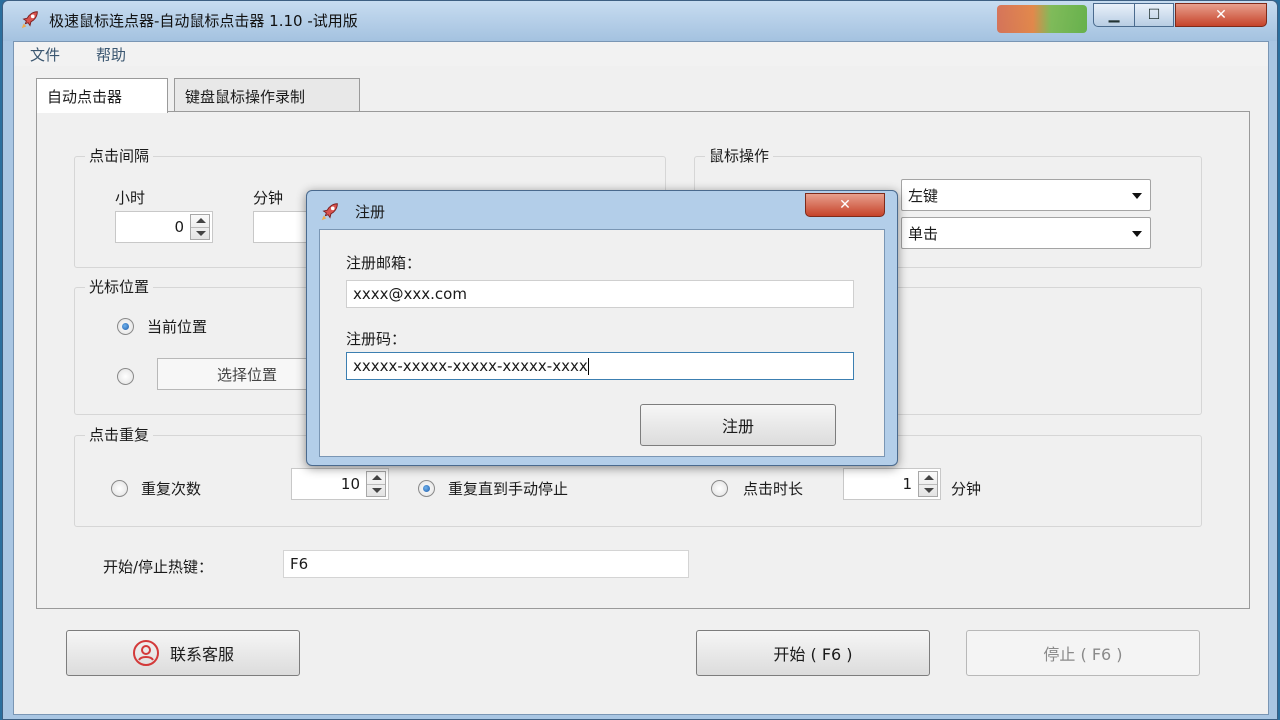 This screenshot has width=1280, height=720. I want to click on repeat-count-stepper: 10, so click(340, 484).